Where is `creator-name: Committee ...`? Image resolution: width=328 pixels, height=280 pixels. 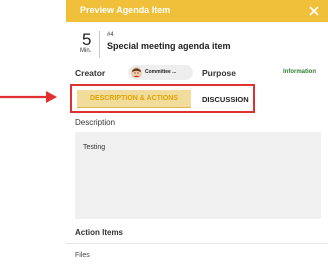 creator-name: Committee ... is located at coordinates (161, 72).